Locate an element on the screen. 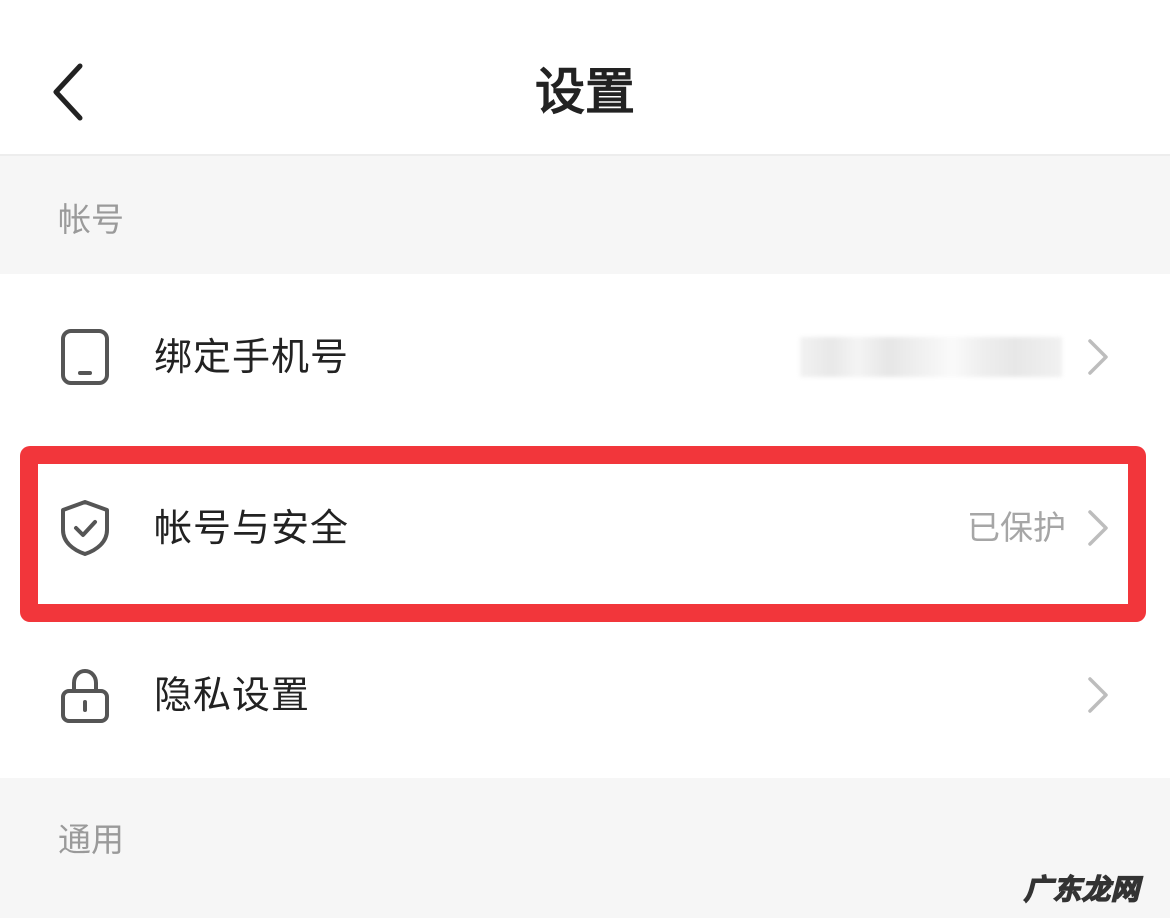 This screenshot has width=1170, height=918. section-title-account: 帐号 is located at coordinates (91, 219).